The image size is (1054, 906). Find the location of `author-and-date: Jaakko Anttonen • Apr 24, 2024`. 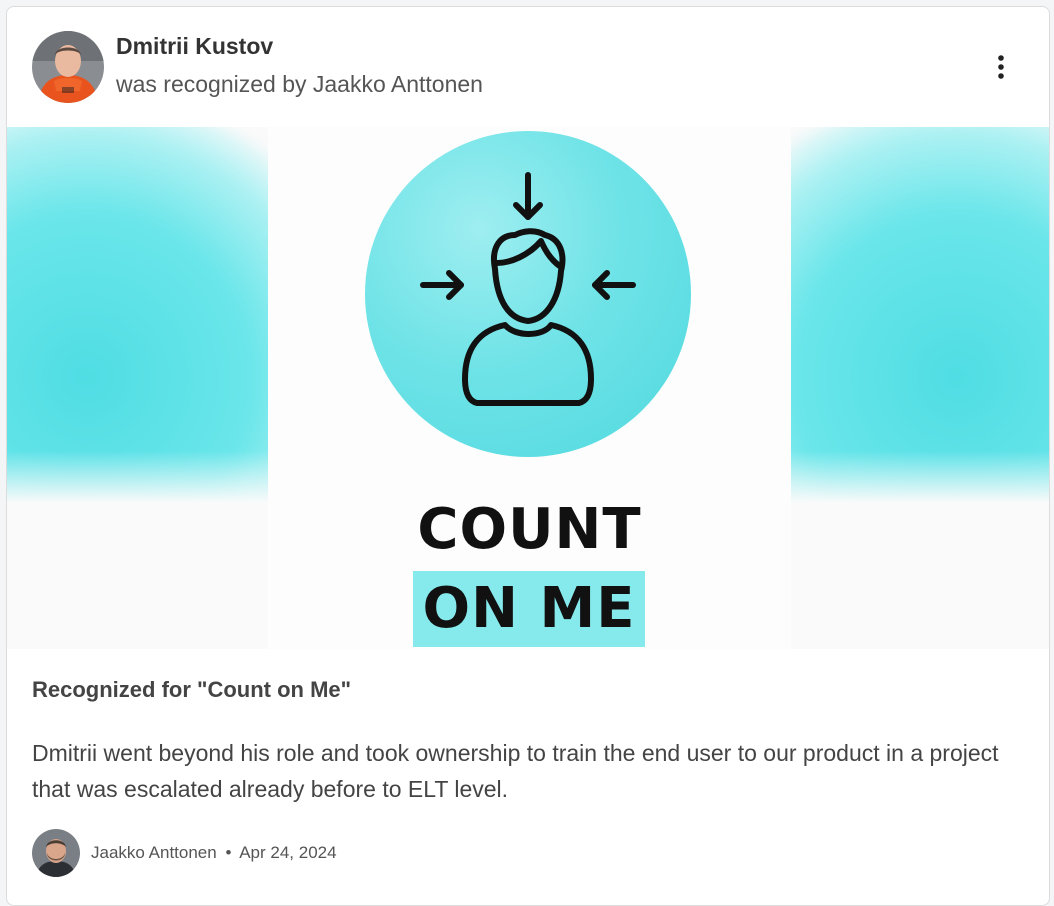

author-and-date: Jaakko Anttonen • Apr 24, 2024 is located at coordinates (214, 853).